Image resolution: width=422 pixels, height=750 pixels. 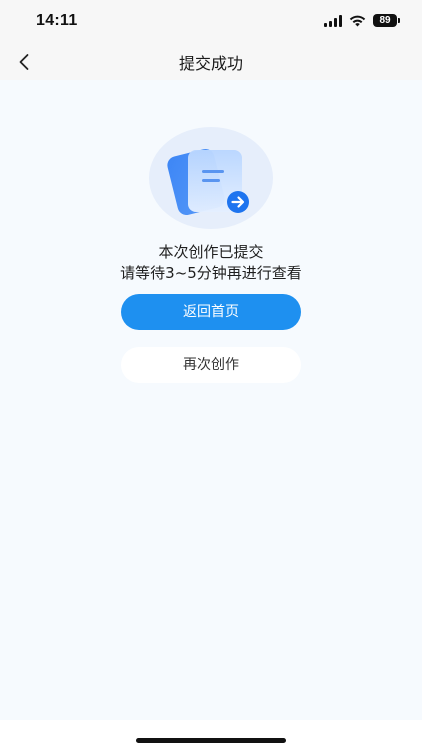 What do you see at coordinates (211, 312) in the screenshot?
I see `back-home-button: 返回首页` at bounding box center [211, 312].